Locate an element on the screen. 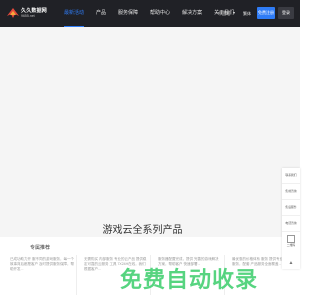 The image size is (320, 300). logo: 久久数据网 9655.net is located at coordinates (27, 14).